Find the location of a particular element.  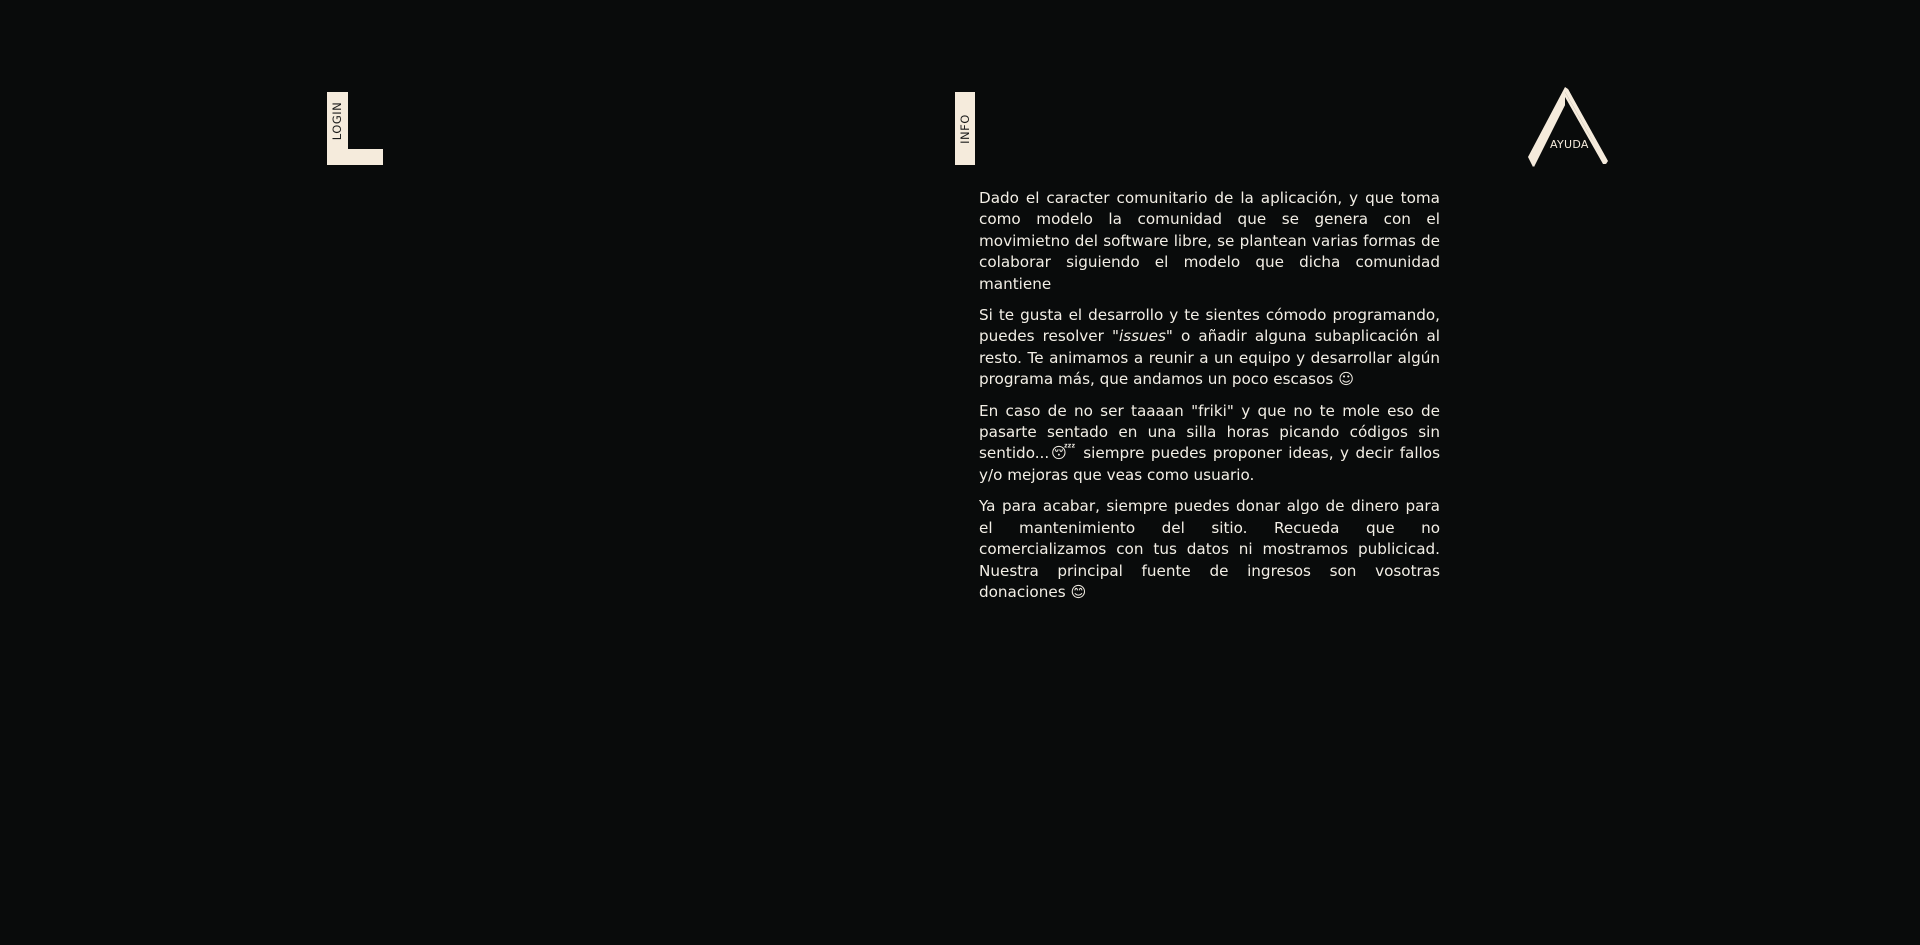

info-label: INFO is located at coordinates (965, 128).